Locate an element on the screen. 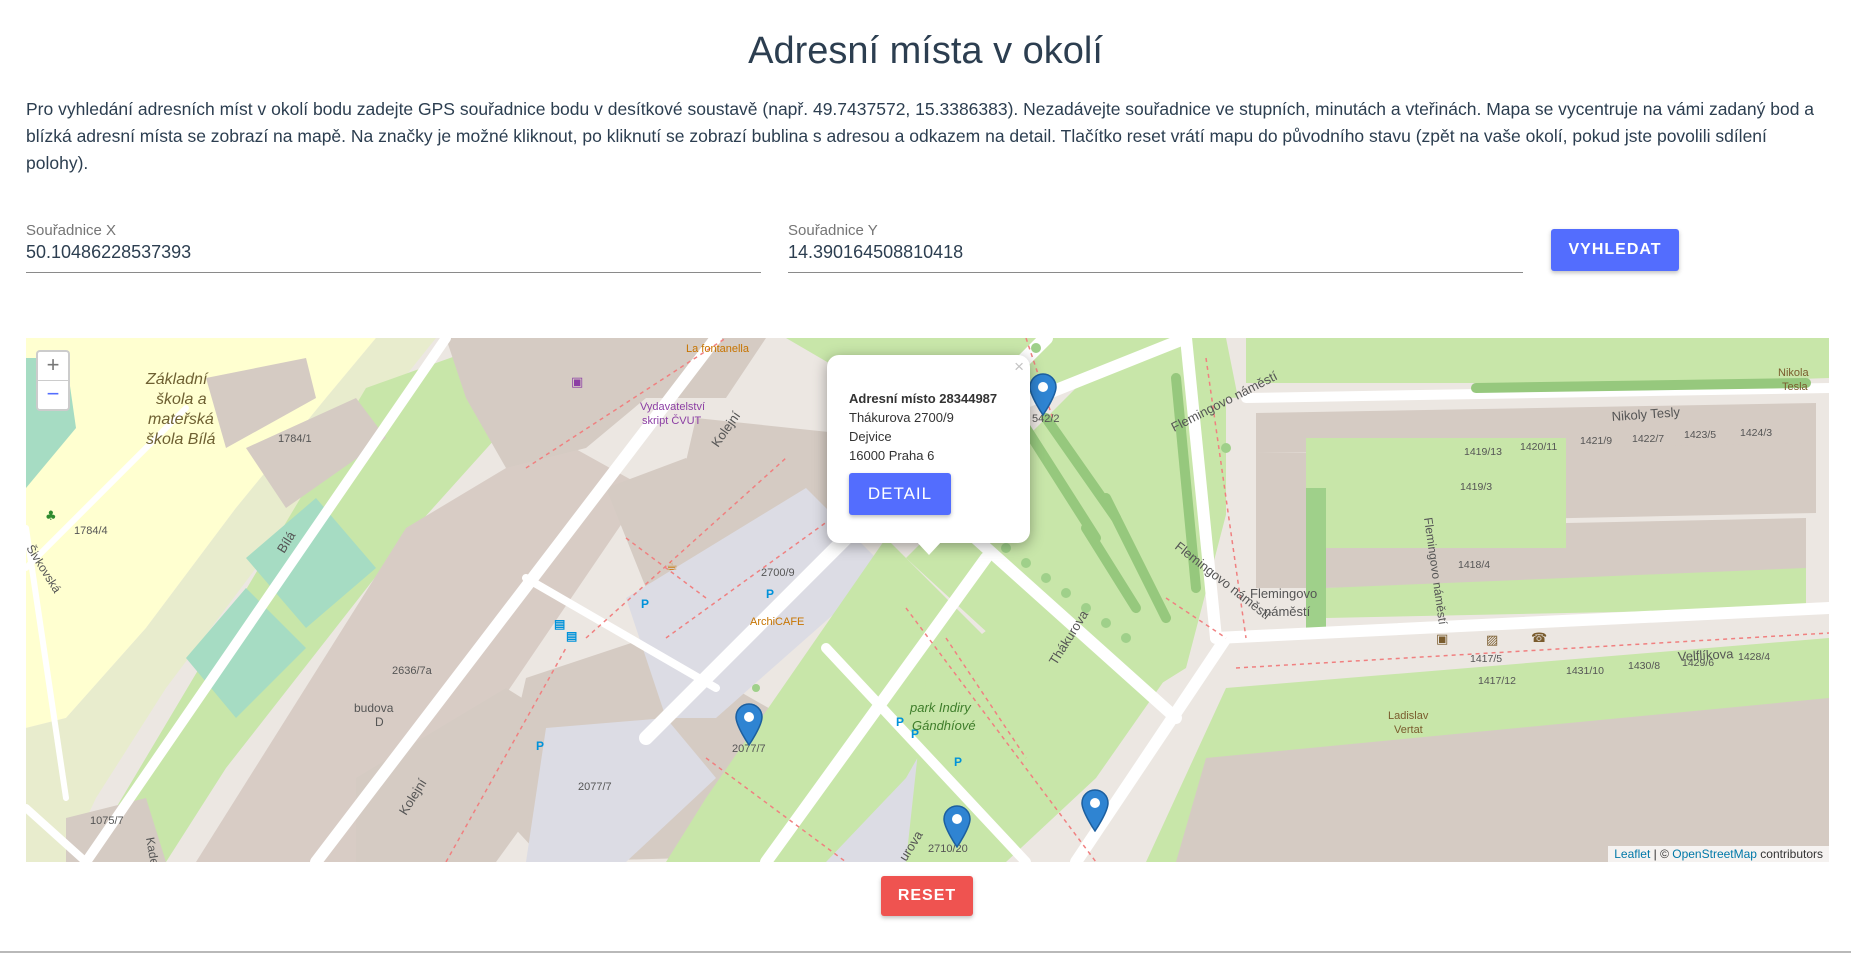 The image size is (1851, 953). svg-text: 1431/10 is located at coordinates (1585, 671).